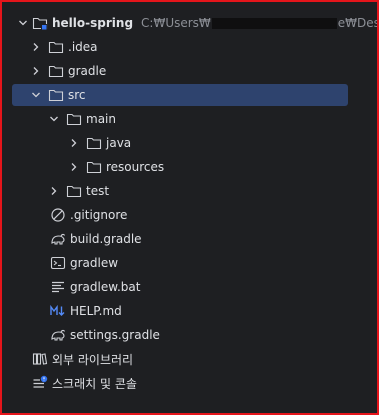 The image size is (379, 415). What do you see at coordinates (189, 311) in the screenshot?
I see `tree-item-help-md: HELP.md` at bounding box center [189, 311].